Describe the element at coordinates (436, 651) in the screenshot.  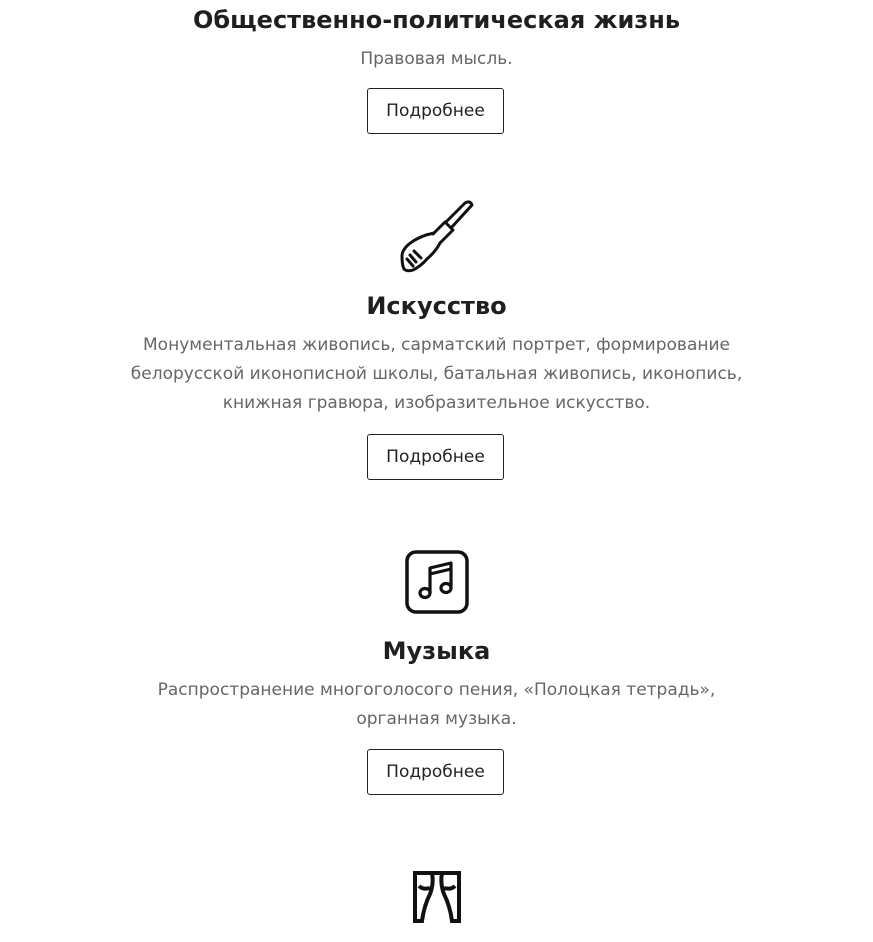
I see `section-title-music: Музыка` at that location.